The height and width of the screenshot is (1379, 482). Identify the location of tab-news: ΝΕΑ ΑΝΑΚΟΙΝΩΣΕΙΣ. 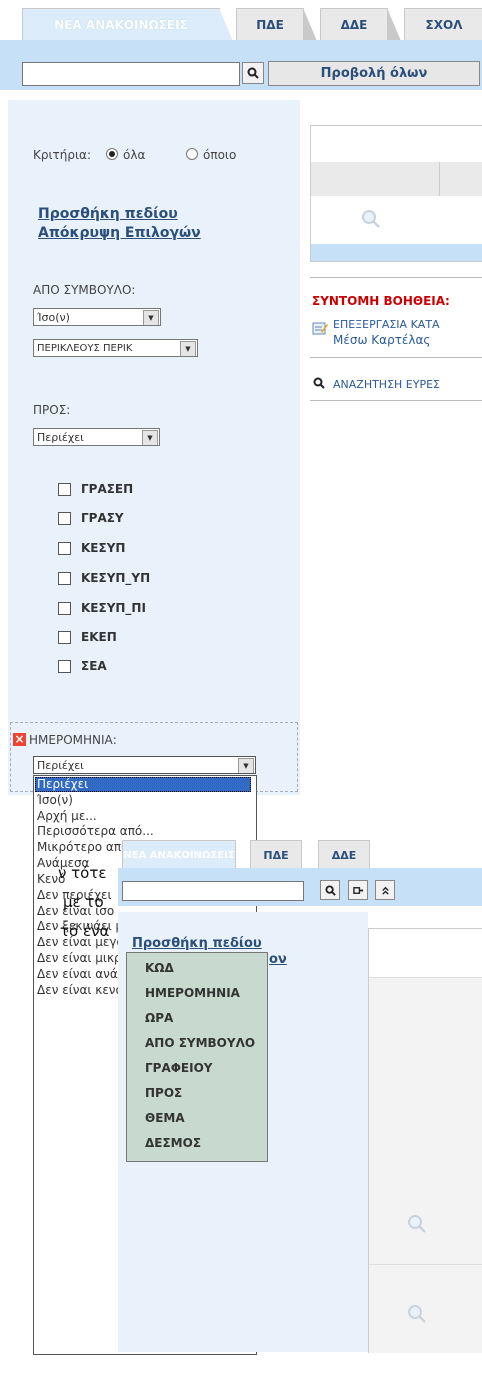
(127, 24).